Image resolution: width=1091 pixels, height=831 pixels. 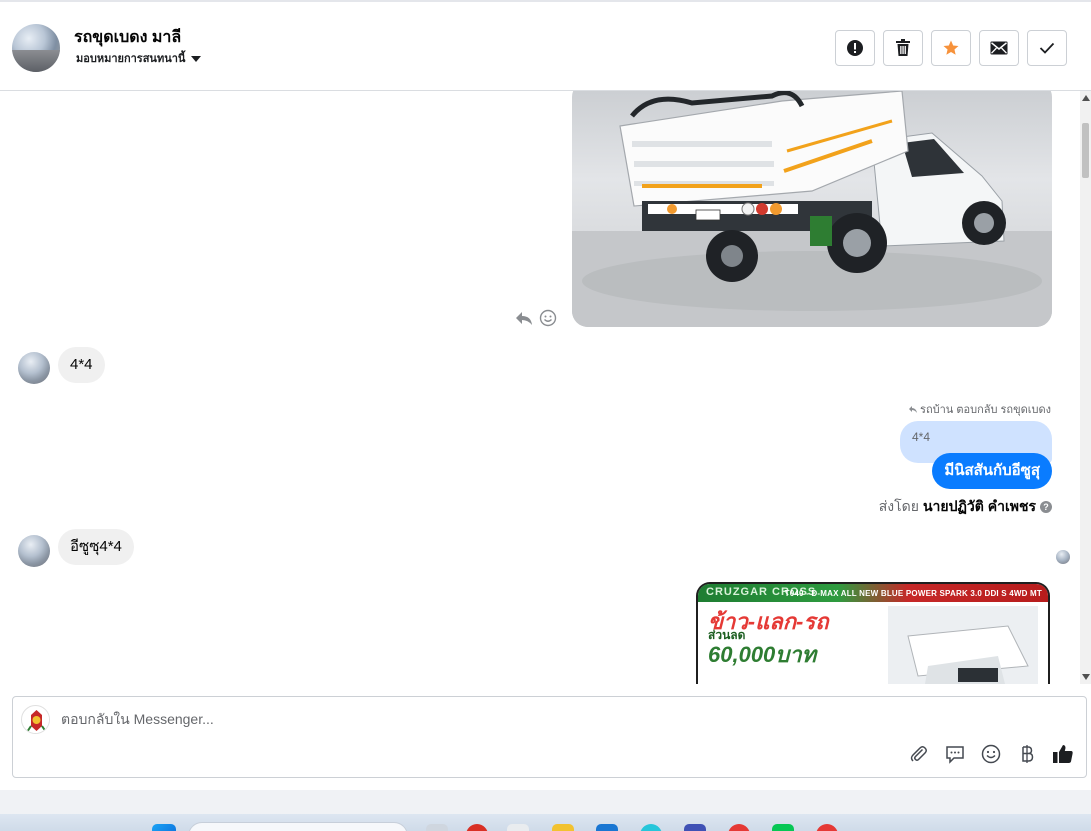 I want to click on seen-indicator-avatar, so click(x=1063, y=557).